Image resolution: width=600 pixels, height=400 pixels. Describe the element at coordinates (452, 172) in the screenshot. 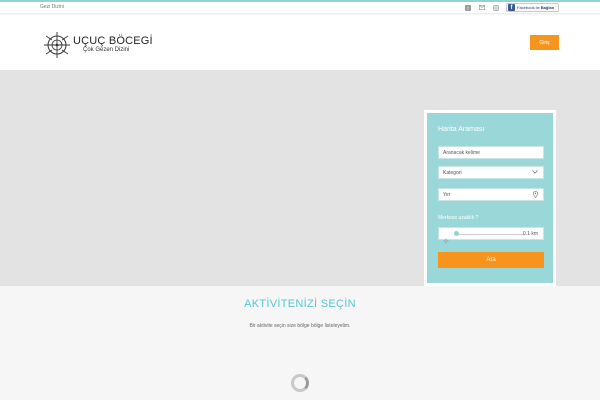

I see `category-select-value: Kategori` at that location.